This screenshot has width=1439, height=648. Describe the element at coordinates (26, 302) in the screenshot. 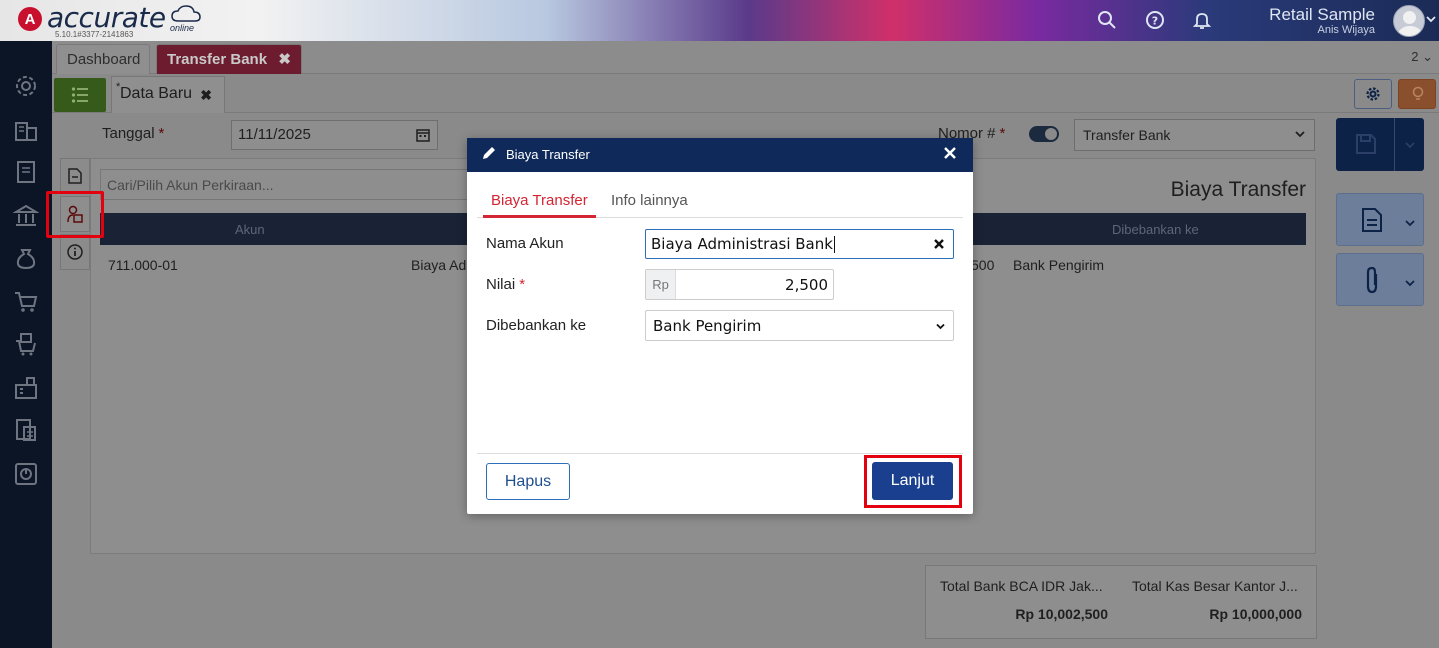

I see `cart-icon` at that location.